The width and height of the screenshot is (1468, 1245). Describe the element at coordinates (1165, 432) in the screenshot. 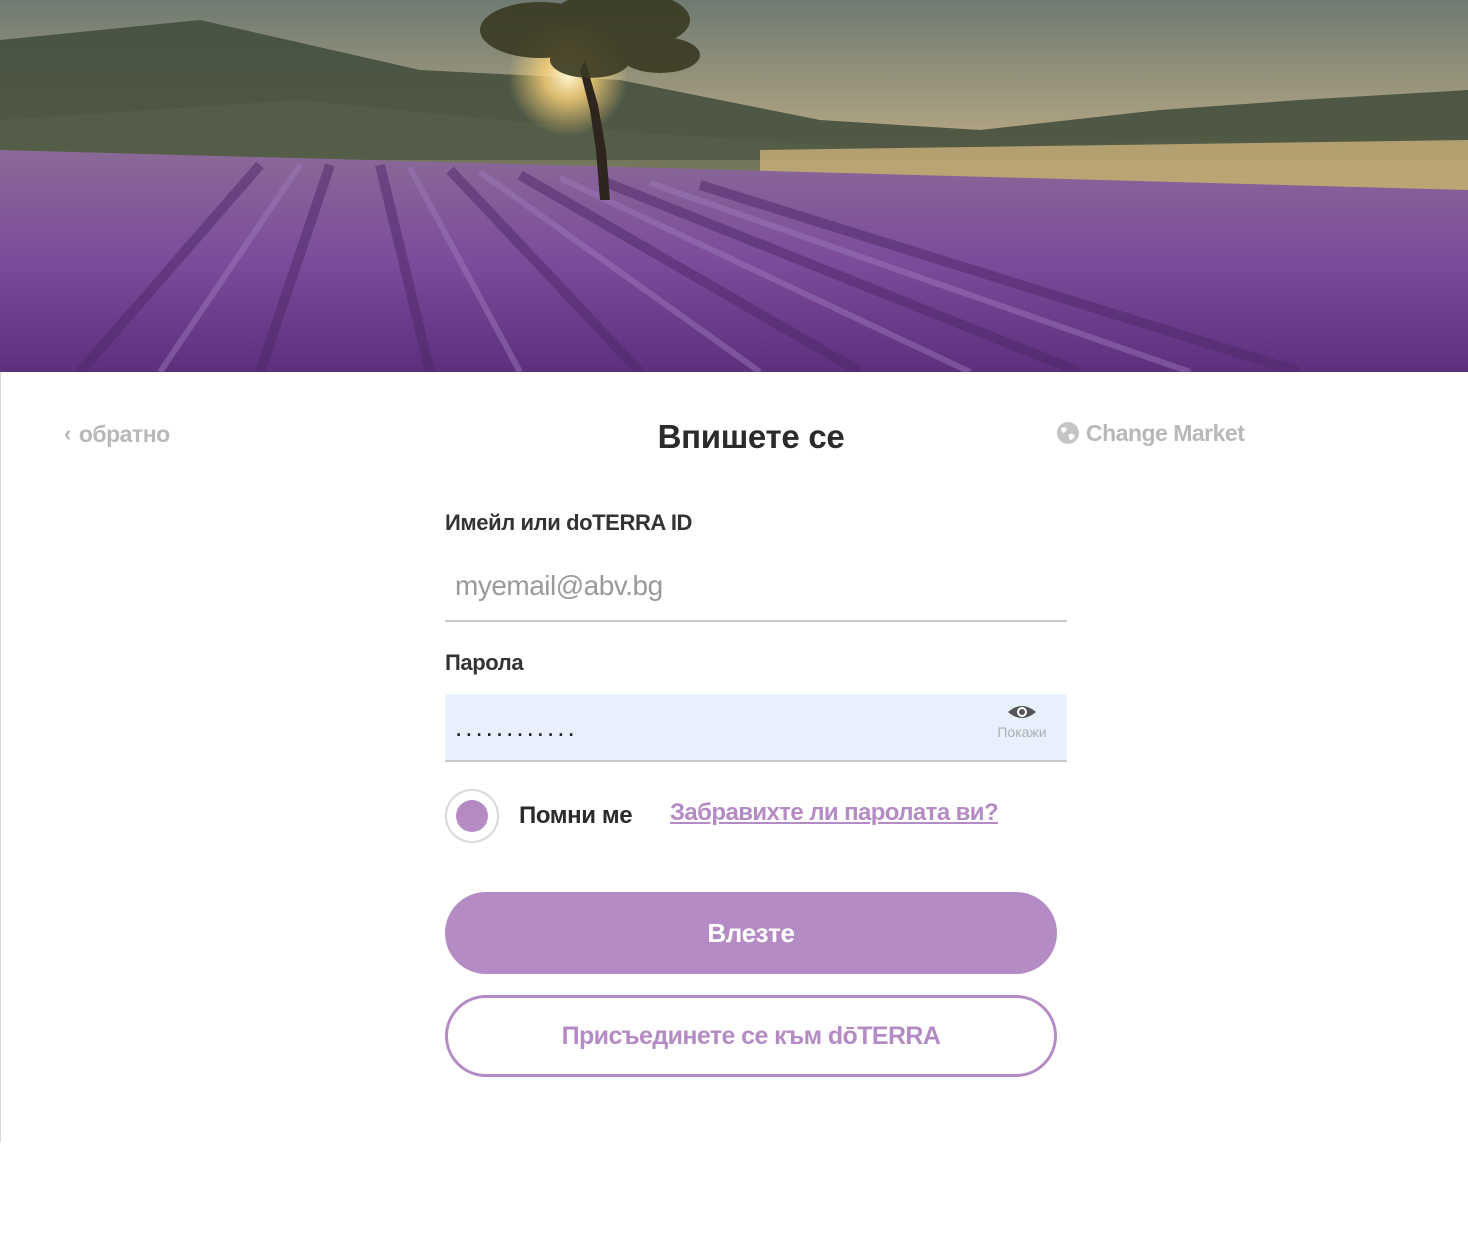

I see `change-market-label: Change Market` at that location.